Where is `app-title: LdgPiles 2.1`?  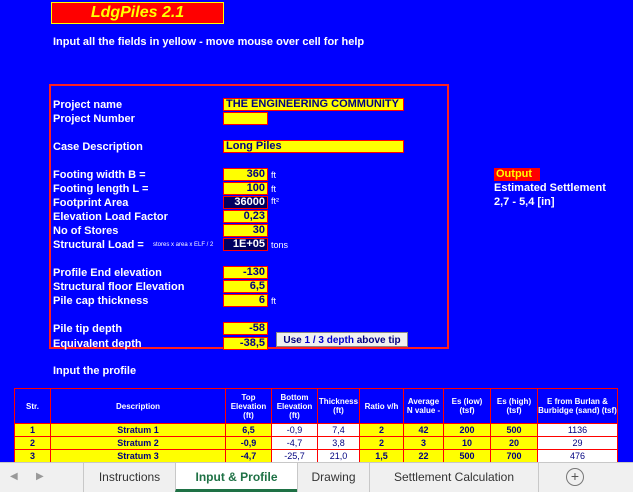
app-title: LdgPiles 2.1 is located at coordinates (137, 13).